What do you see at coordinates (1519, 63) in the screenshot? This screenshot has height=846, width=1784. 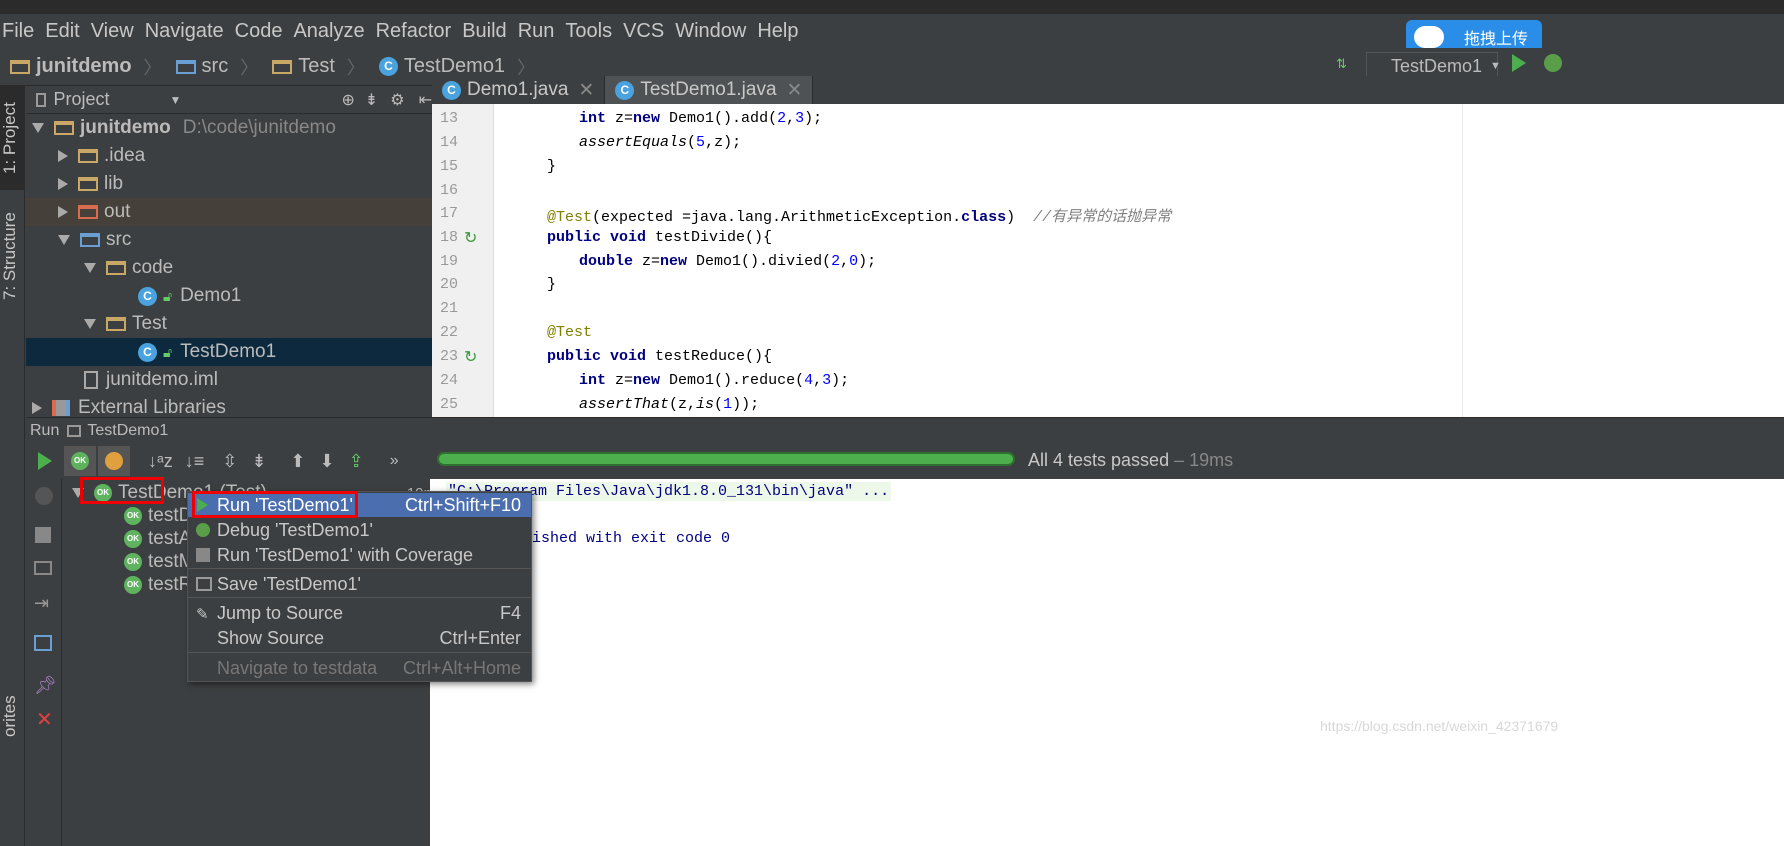 I see `run-icon` at bounding box center [1519, 63].